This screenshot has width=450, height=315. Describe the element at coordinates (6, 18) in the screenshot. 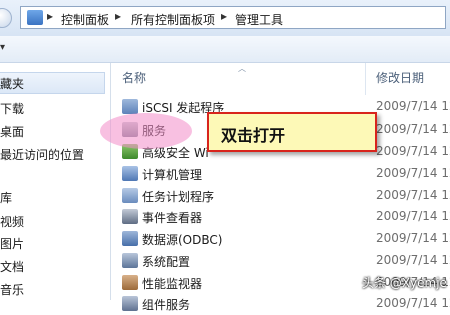

I see `back-button` at that location.